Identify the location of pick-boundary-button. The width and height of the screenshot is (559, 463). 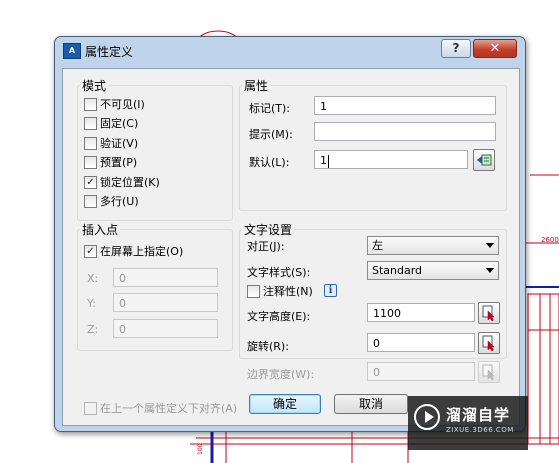
(489, 372).